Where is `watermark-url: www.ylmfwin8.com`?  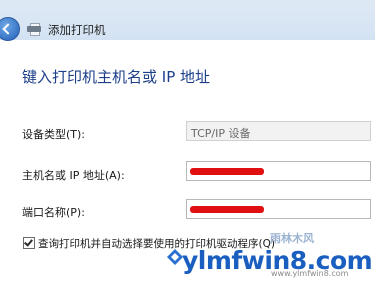
watermark-url: www.ylmfwin8.com is located at coordinates (310, 273).